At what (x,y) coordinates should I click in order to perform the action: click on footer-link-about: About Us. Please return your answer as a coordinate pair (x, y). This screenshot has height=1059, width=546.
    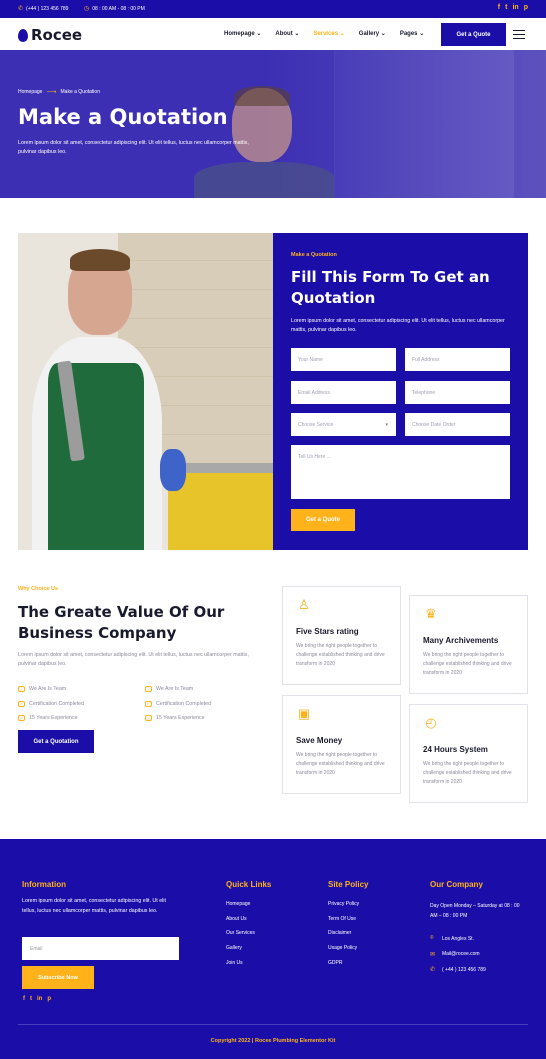
    Looking at the image, I should click on (248, 923).